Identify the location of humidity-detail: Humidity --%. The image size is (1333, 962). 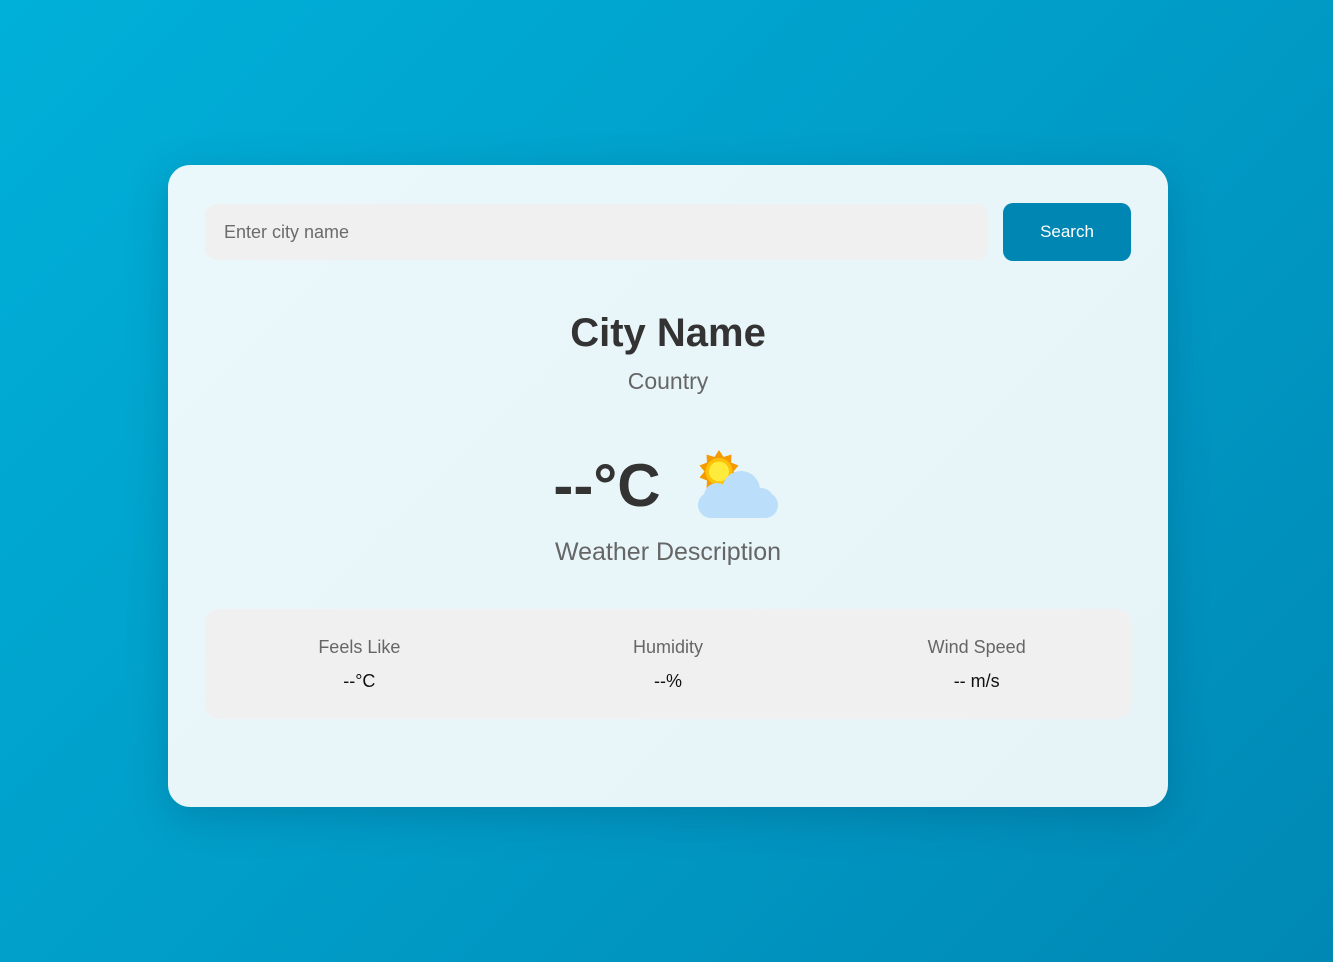
(668, 664).